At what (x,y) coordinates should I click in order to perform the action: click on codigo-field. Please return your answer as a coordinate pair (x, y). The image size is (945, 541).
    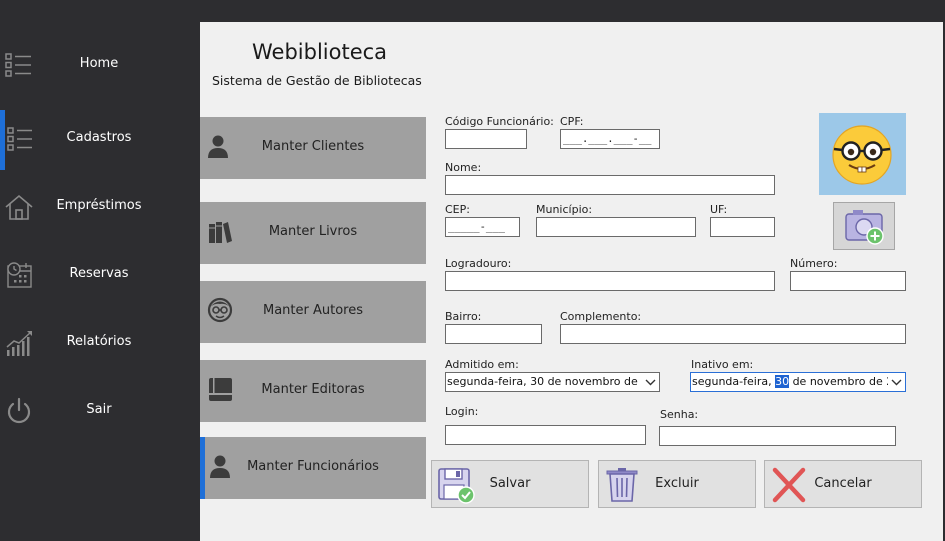
    Looking at the image, I should click on (486, 139).